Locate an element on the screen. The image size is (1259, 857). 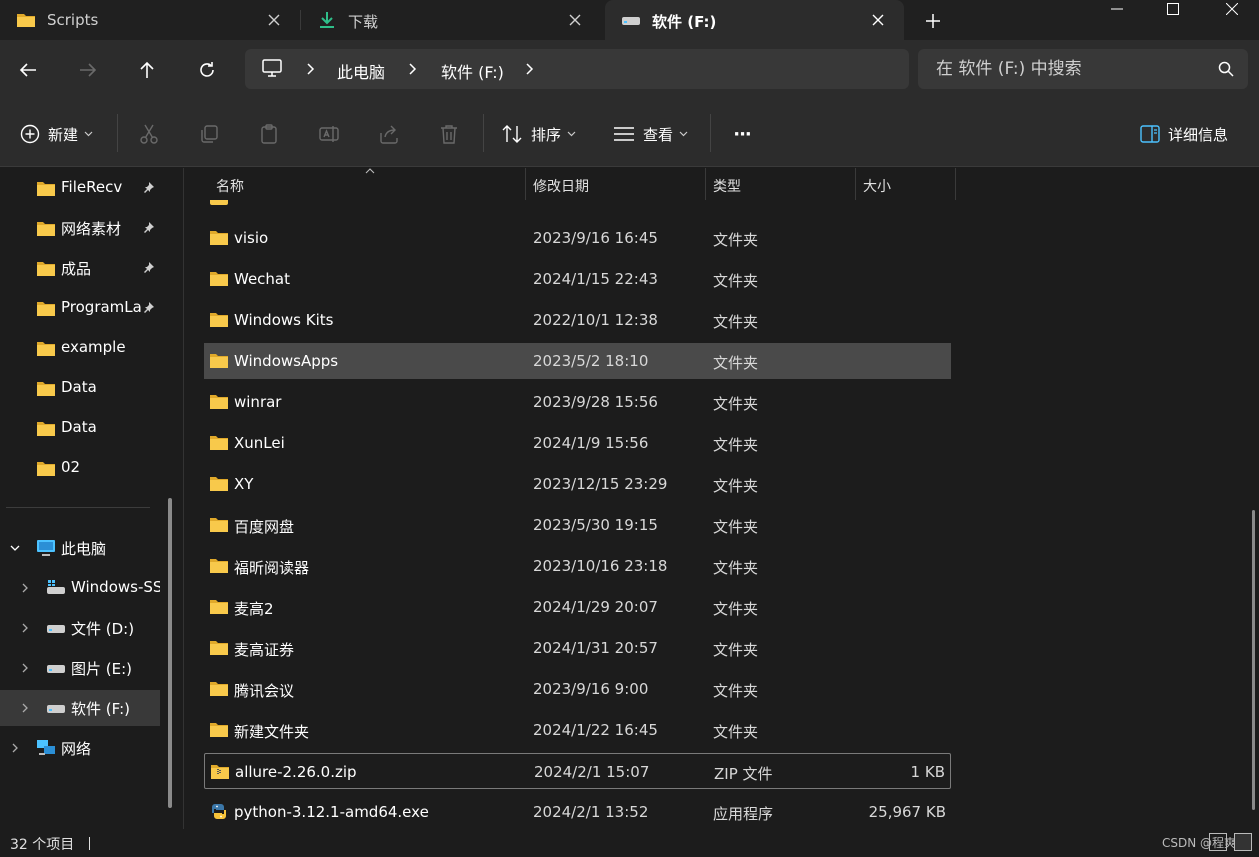
tab-scripts: Scripts is located at coordinates (150, 20).